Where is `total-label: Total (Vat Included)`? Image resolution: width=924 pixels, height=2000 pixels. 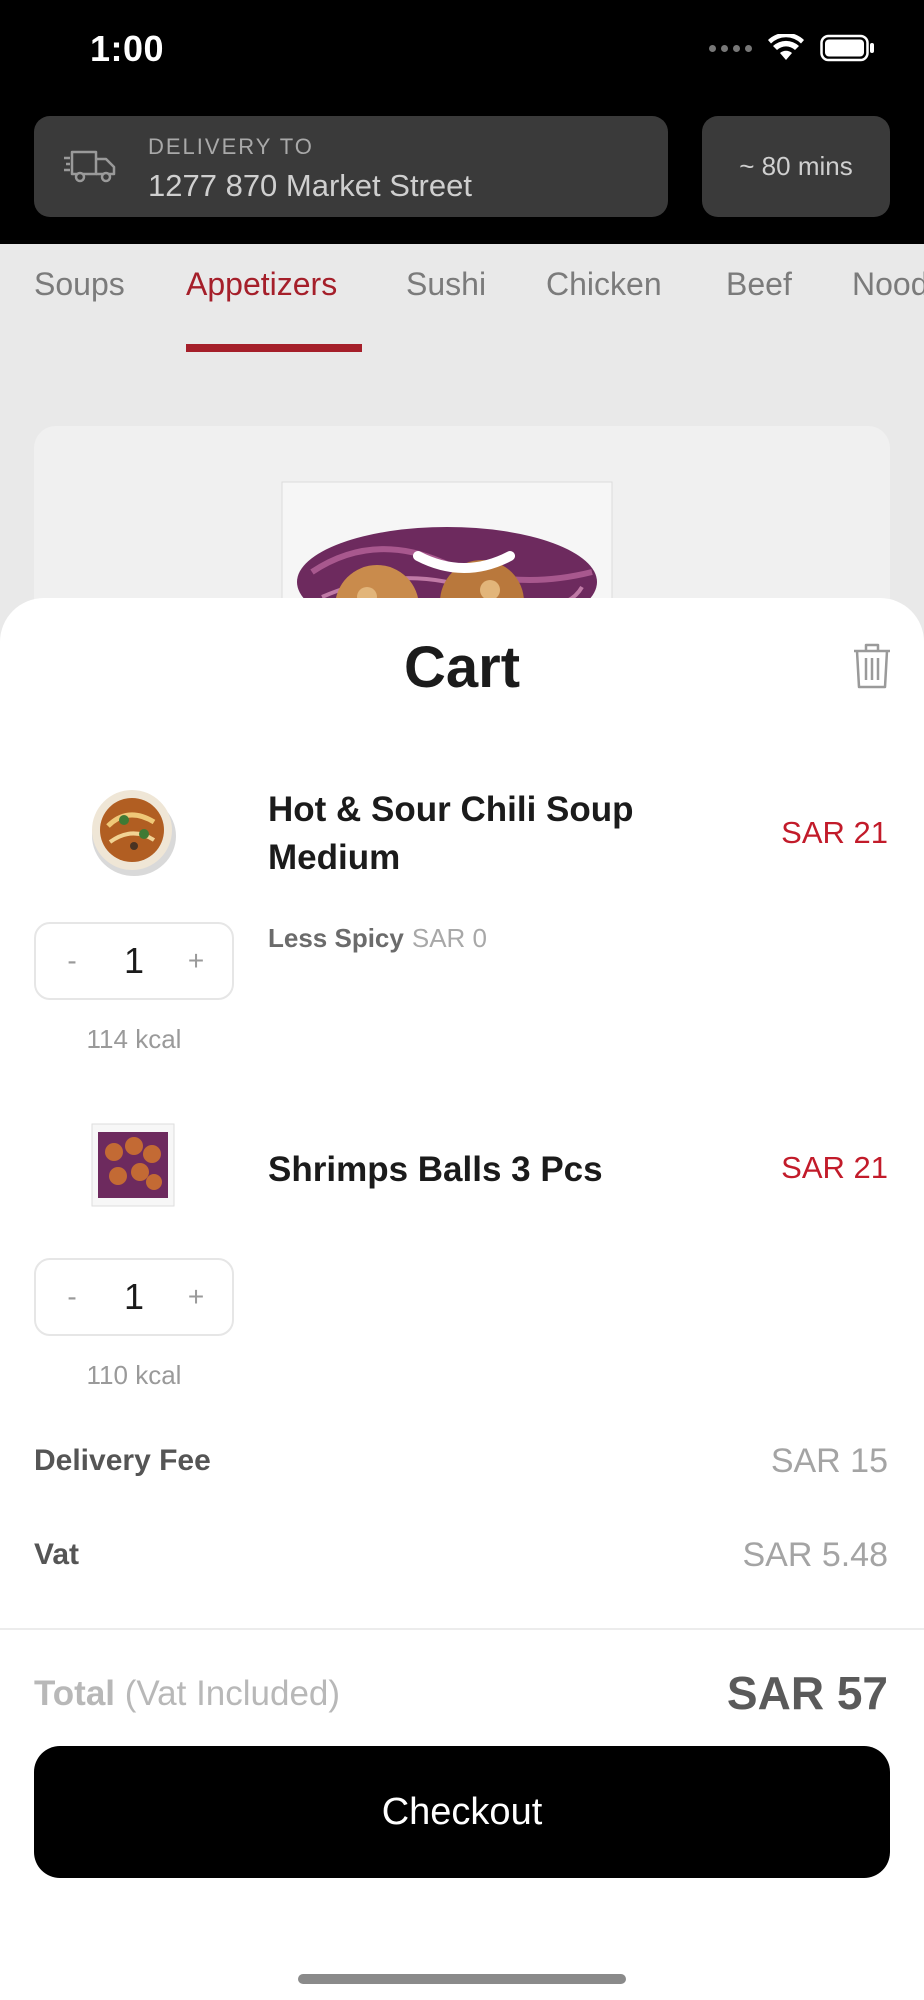
total-label: Total (Vat Included) is located at coordinates (187, 1694).